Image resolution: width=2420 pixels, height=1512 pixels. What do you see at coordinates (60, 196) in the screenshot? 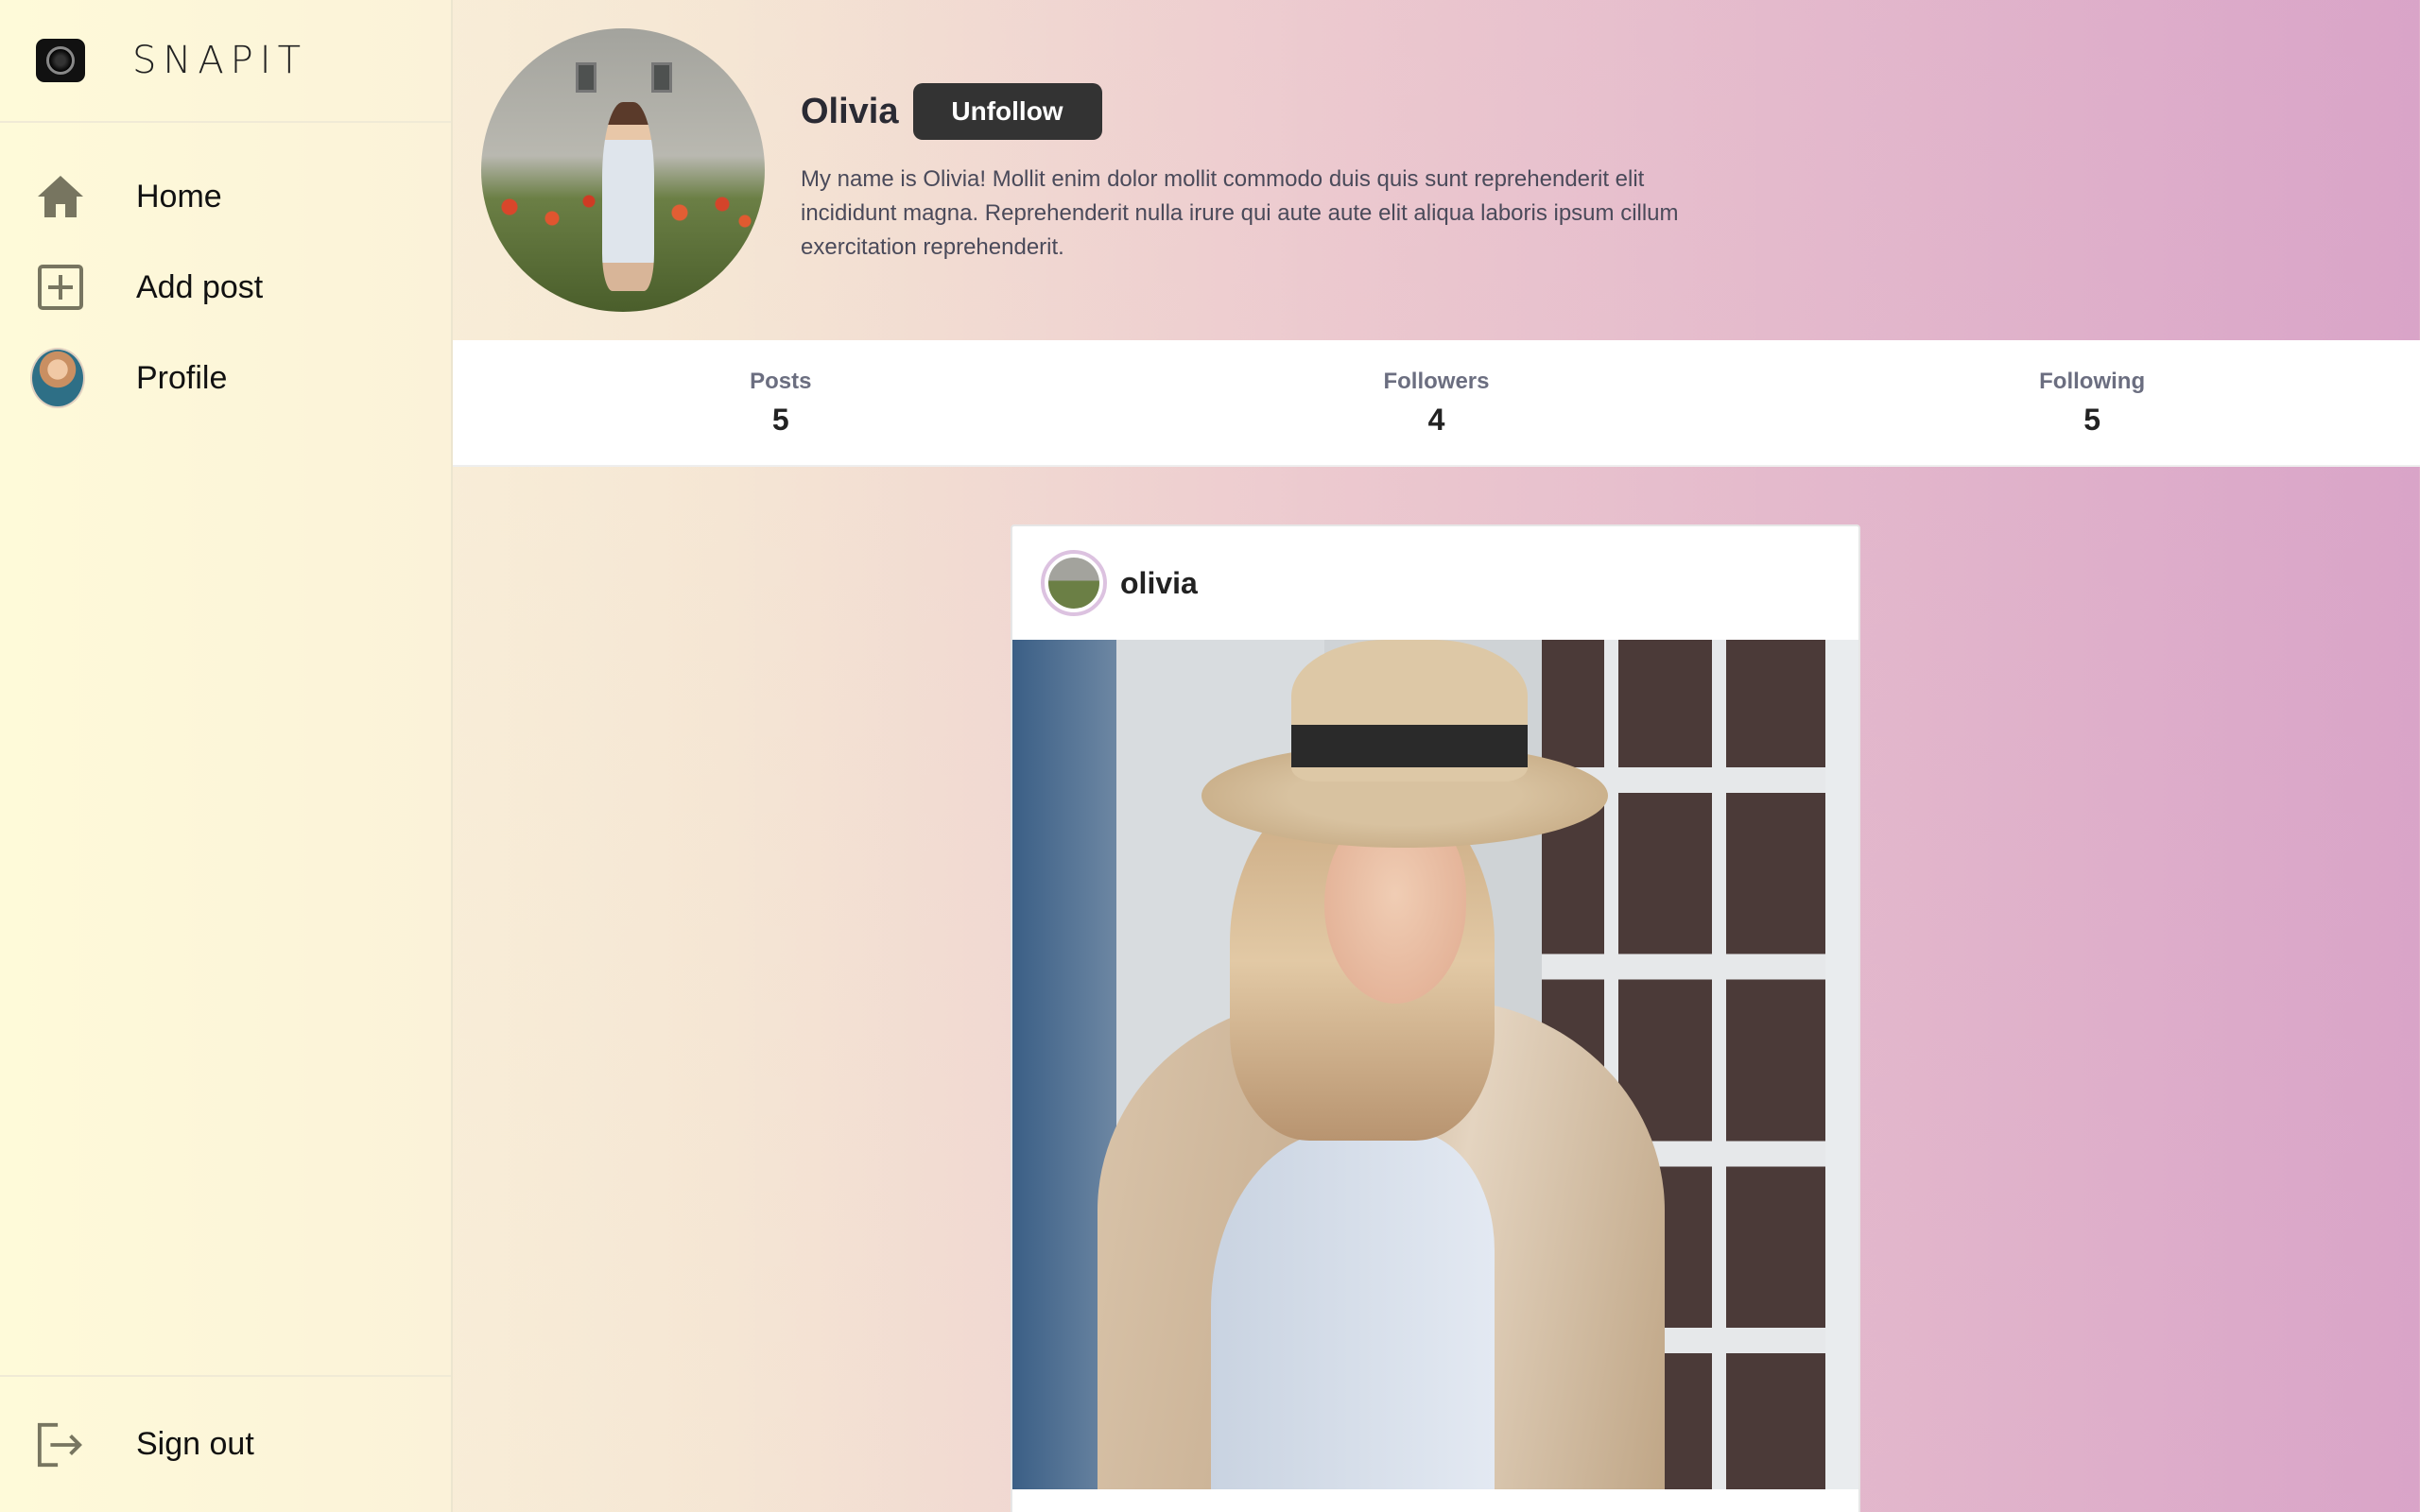
I see `home-icon` at bounding box center [60, 196].